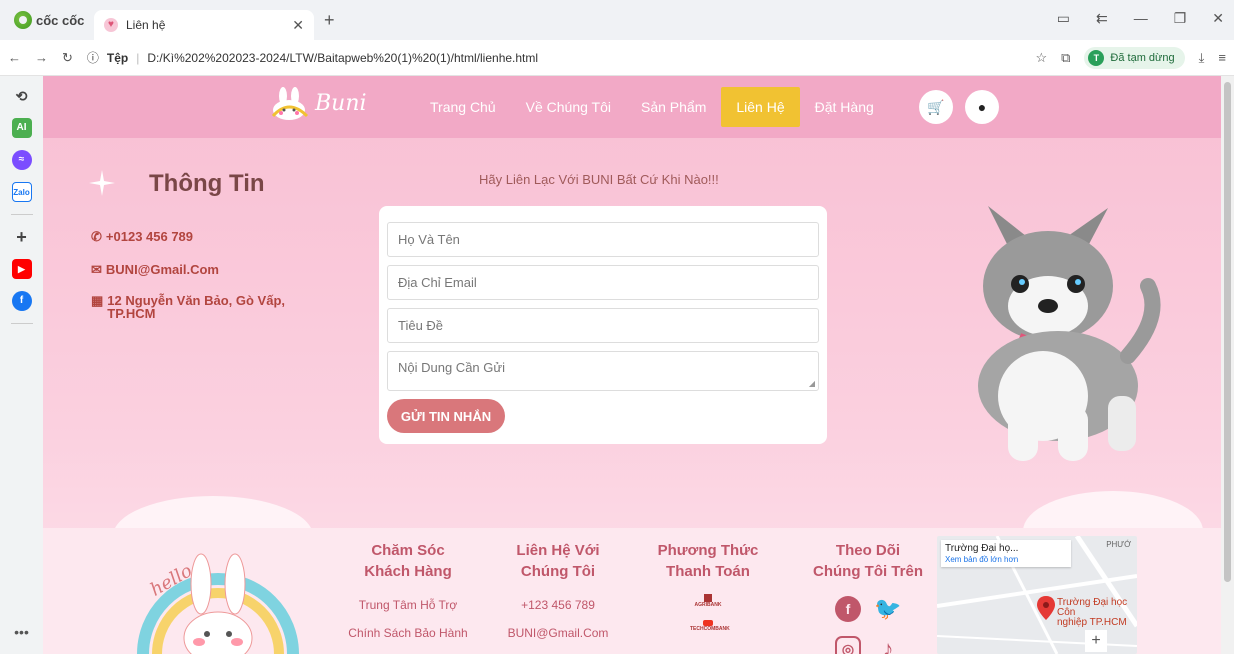 The width and height of the screenshot is (1234, 654). Describe the element at coordinates (97, 300) in the screenshot. I see `map-icon: ▦` at that location.